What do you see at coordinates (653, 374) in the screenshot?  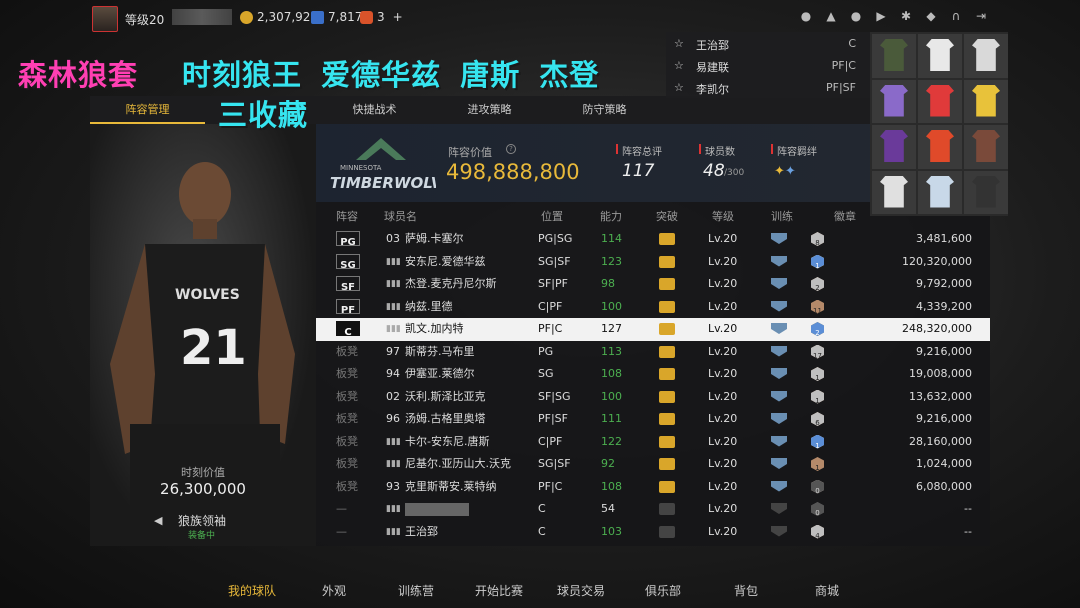 I see `roster-row: 板凳94伊塞亚.莱德尔SG108Lv.205119,008,000` at bounding box center [653, 374].